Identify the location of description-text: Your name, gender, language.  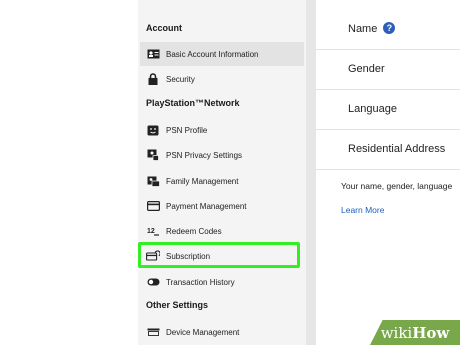
(397, 186).